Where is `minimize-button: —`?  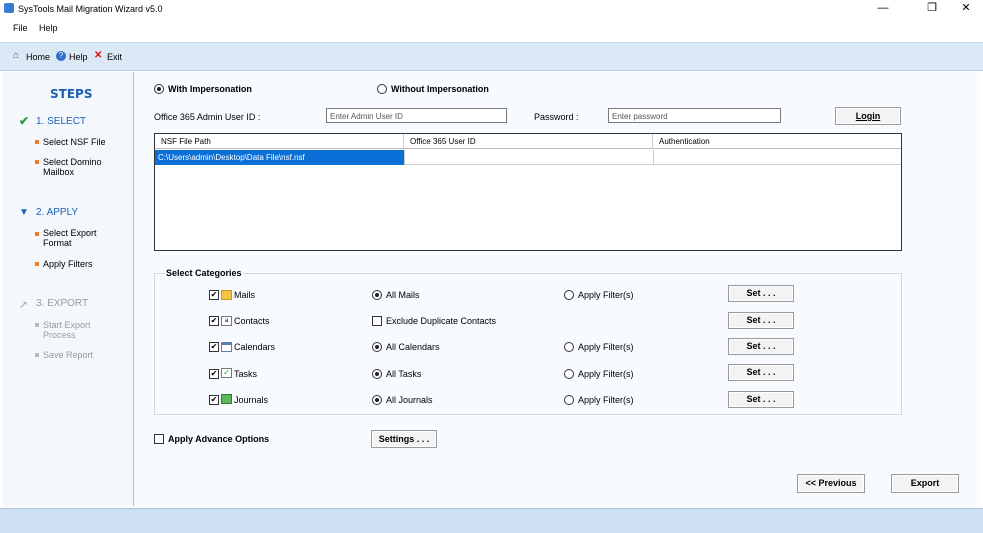
minimize-button: — is located at coordinates (883, 9).